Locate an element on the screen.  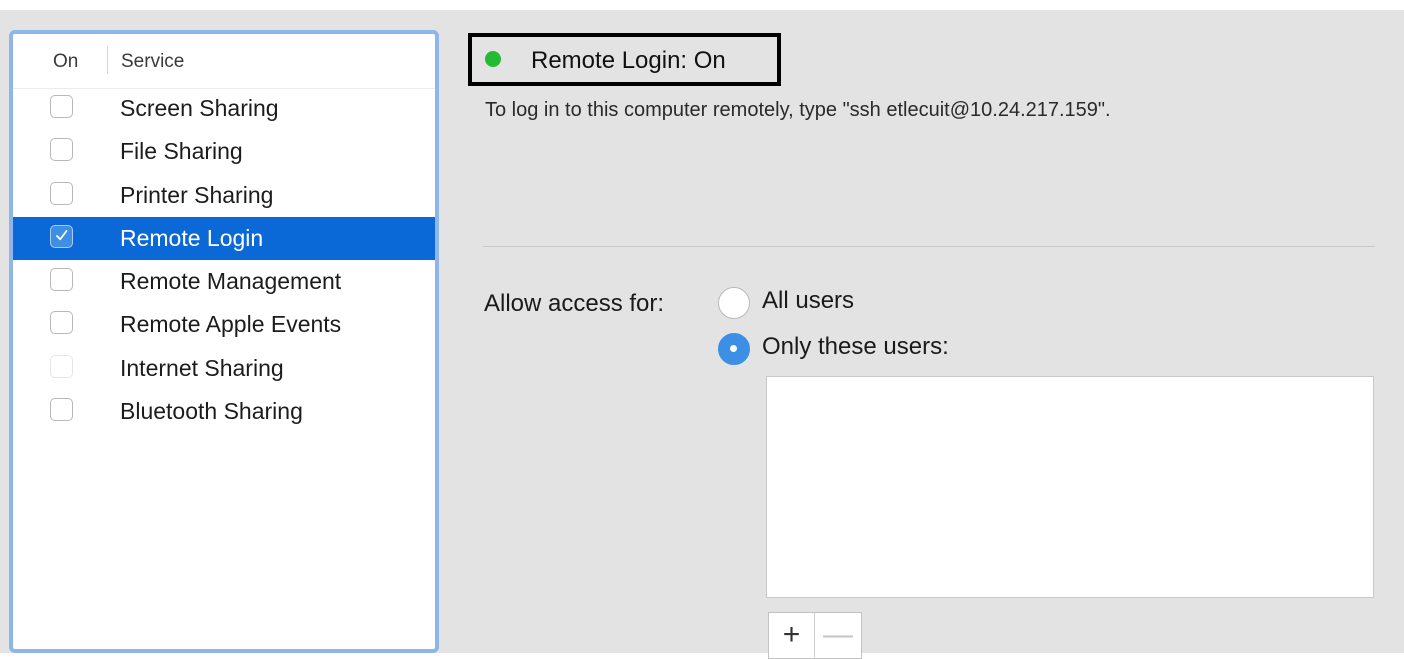
service-row-remote-apple-events: Remote Apple Events is located at coordinates (224, 324).